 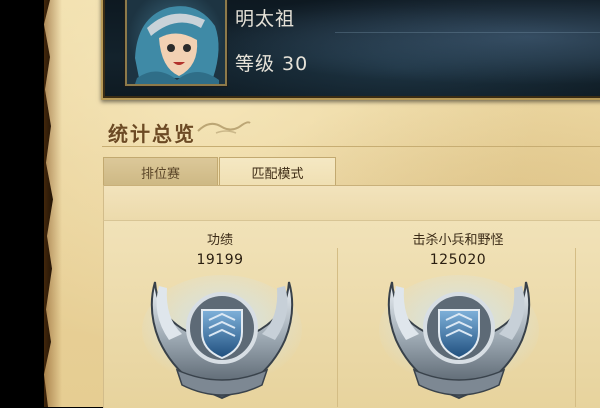 I want to click on player-name: 明太祖, so click(x=265, y=19).